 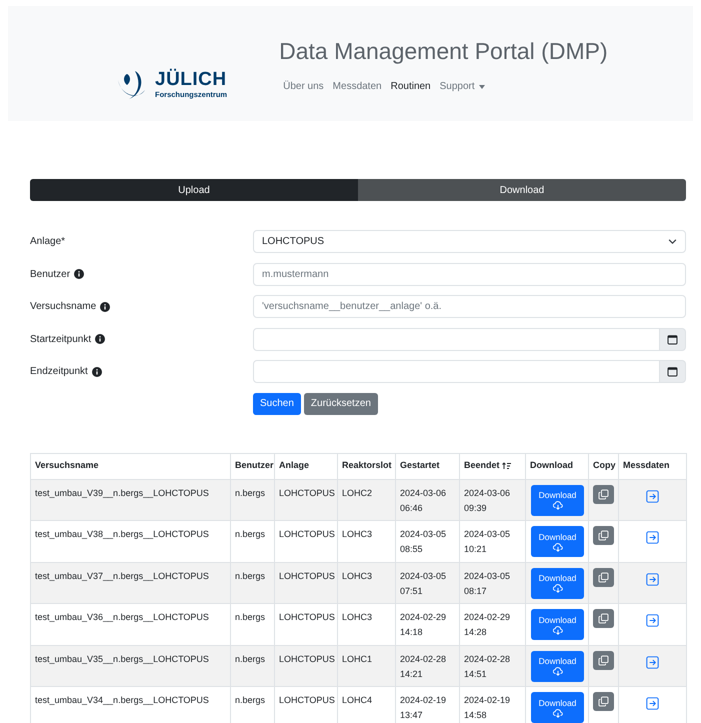 What do you see at coordinates (488, 625) in the screenshot?
I see `table-cell-text: 2024-02-29 14:28` at bounding box center [488, 625].